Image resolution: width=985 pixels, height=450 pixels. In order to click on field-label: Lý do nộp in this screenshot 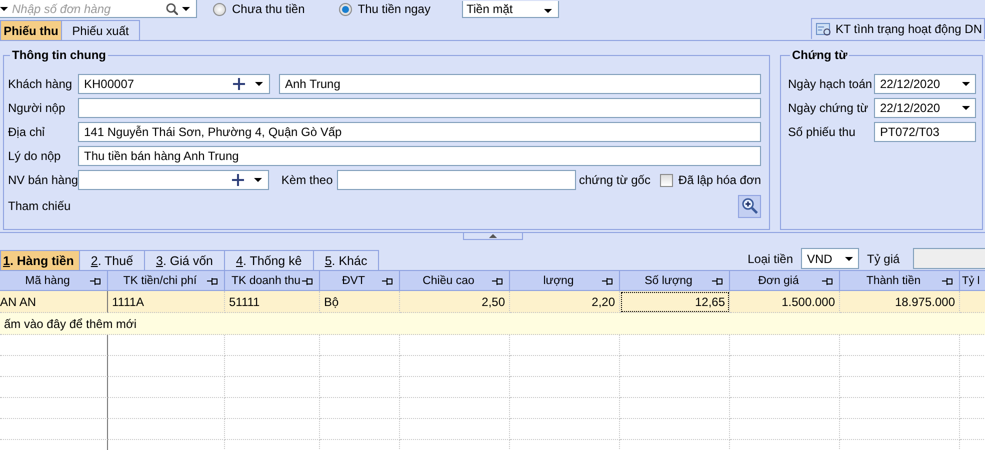, I will do `click(35, 156)`.